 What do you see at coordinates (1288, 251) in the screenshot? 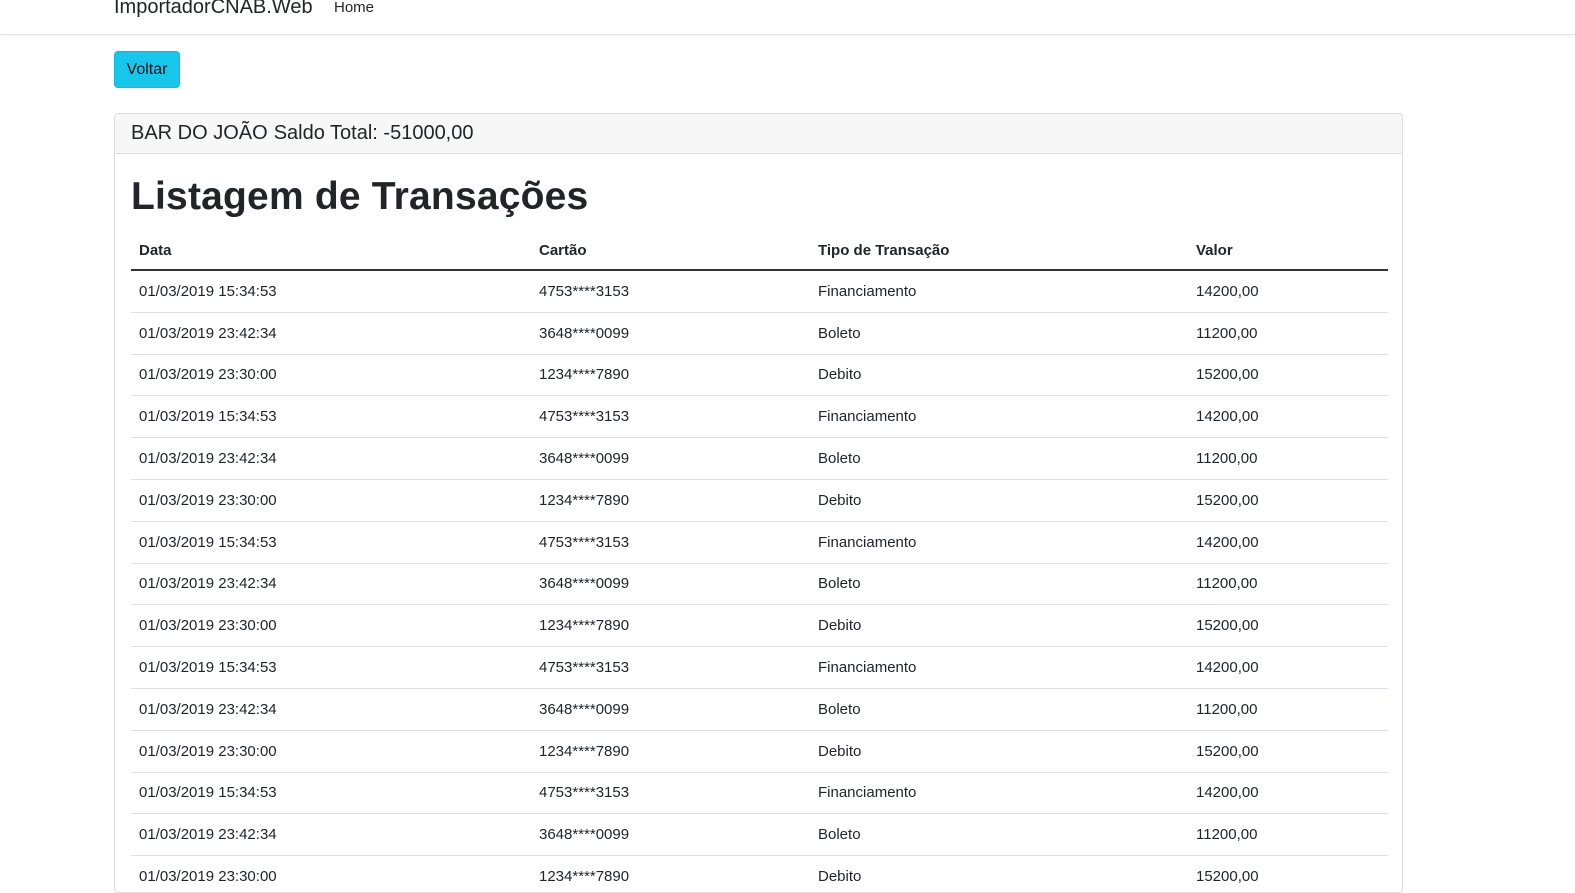
I see `column-header-valor: Valor` at bounding box center [1288, 251].